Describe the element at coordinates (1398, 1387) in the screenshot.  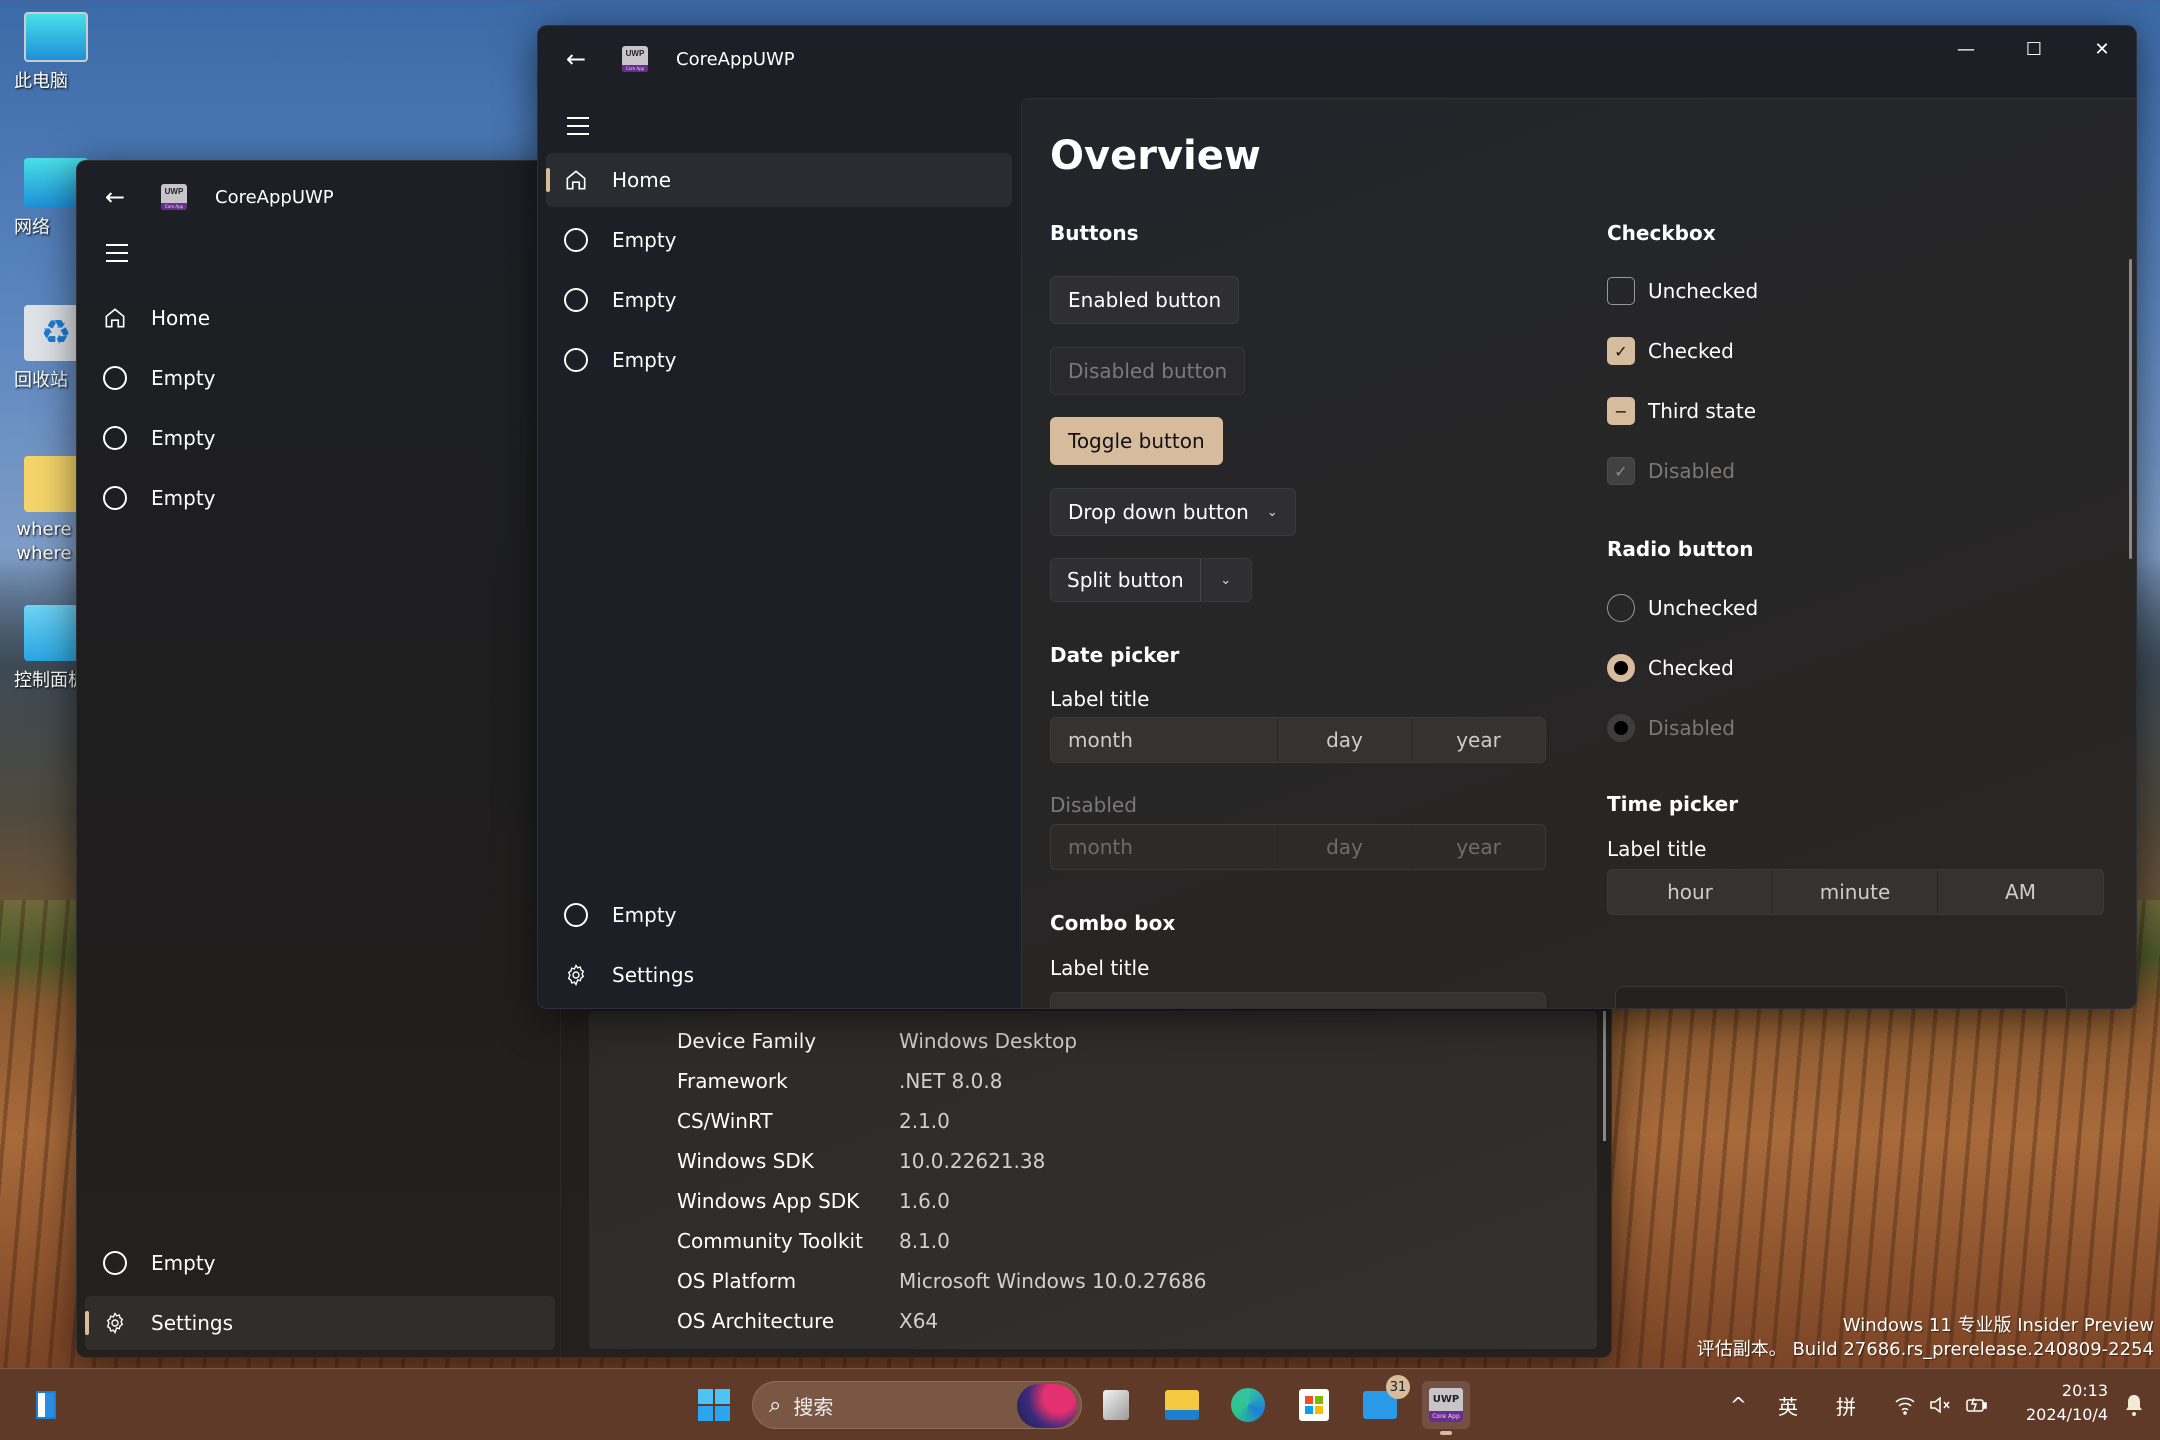
I see `mail-badge: 31` at that location.